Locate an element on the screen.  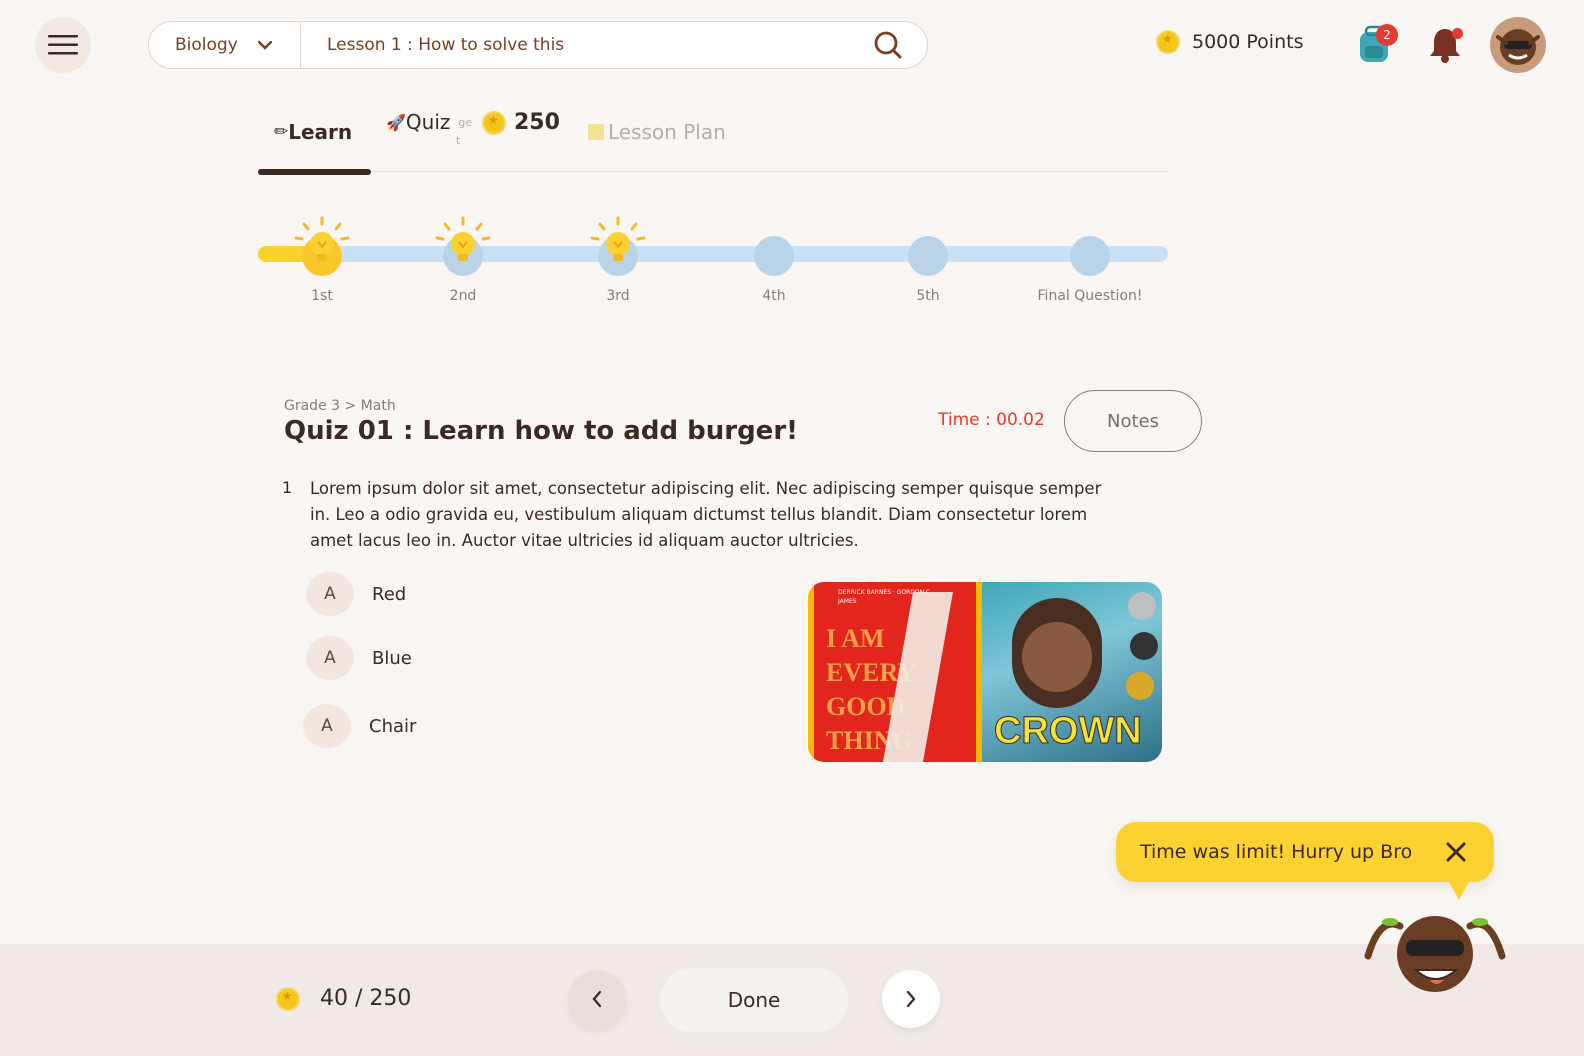
chevron-left-icon is located at coordinates (597, 999).